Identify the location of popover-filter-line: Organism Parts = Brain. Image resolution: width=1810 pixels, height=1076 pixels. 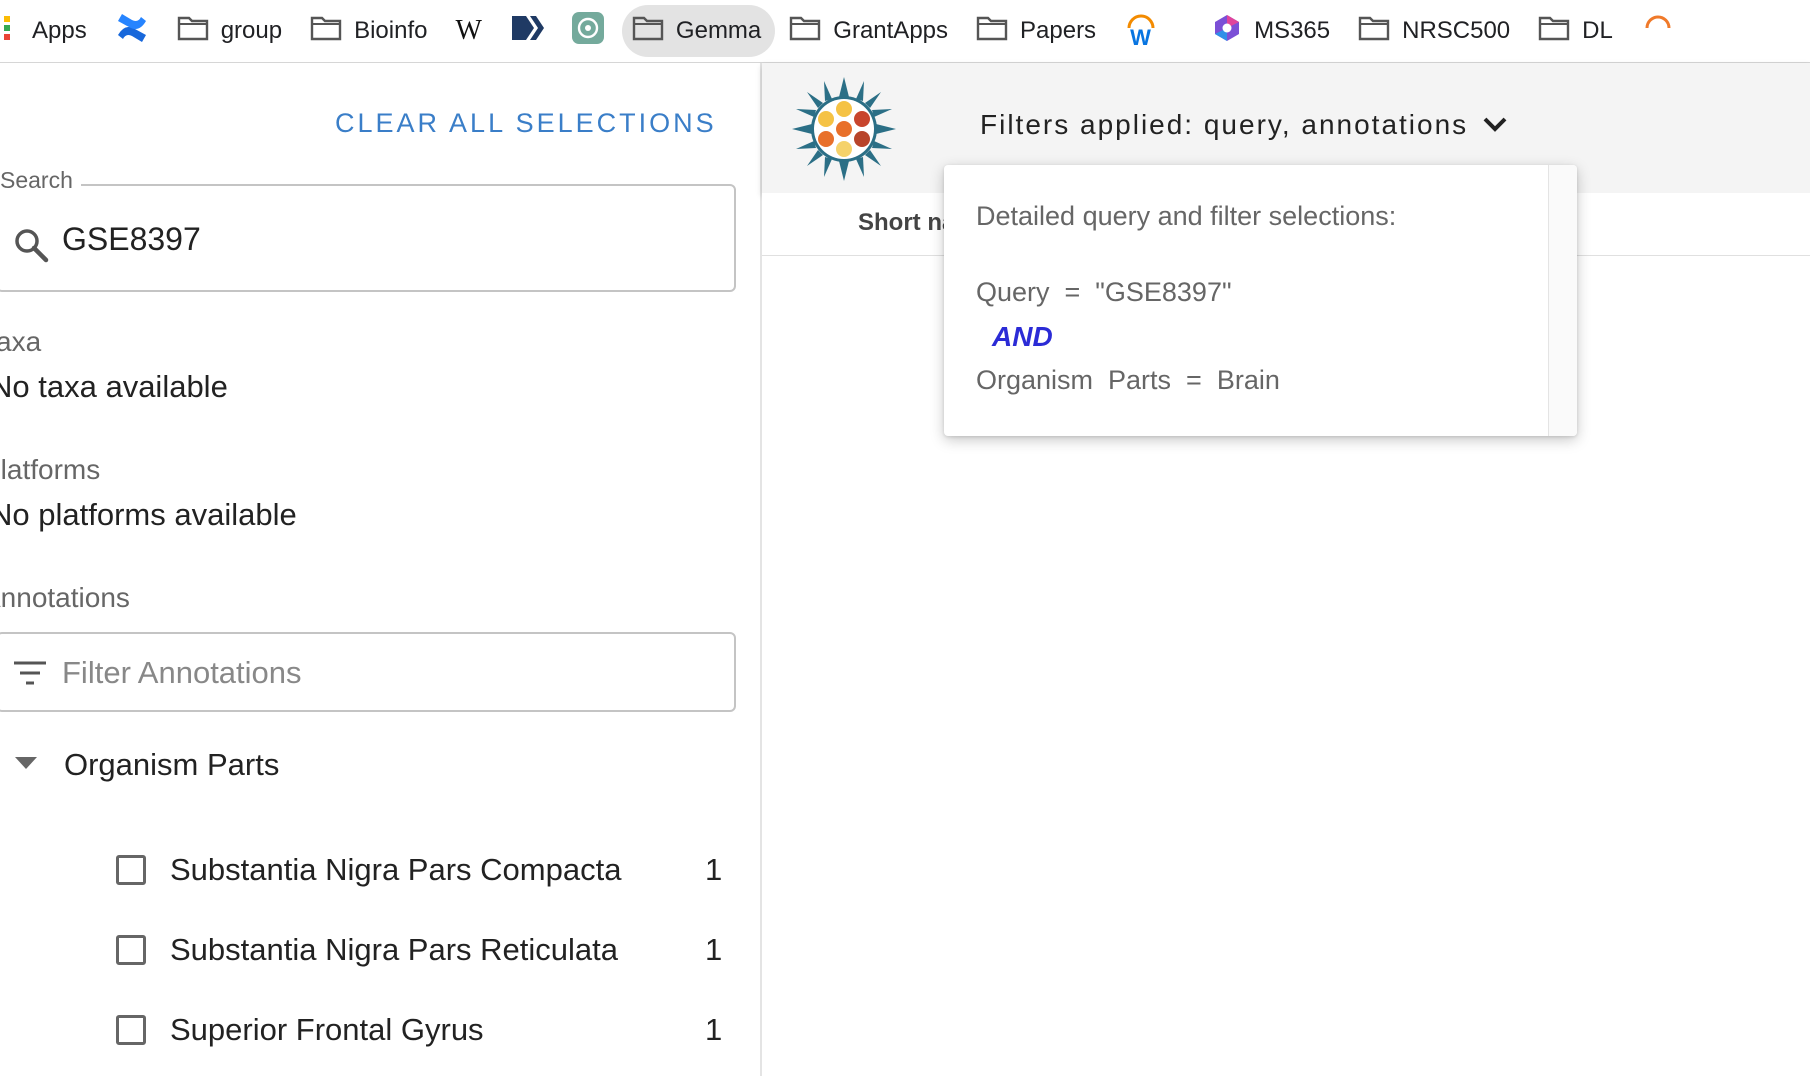
(1128, 380).